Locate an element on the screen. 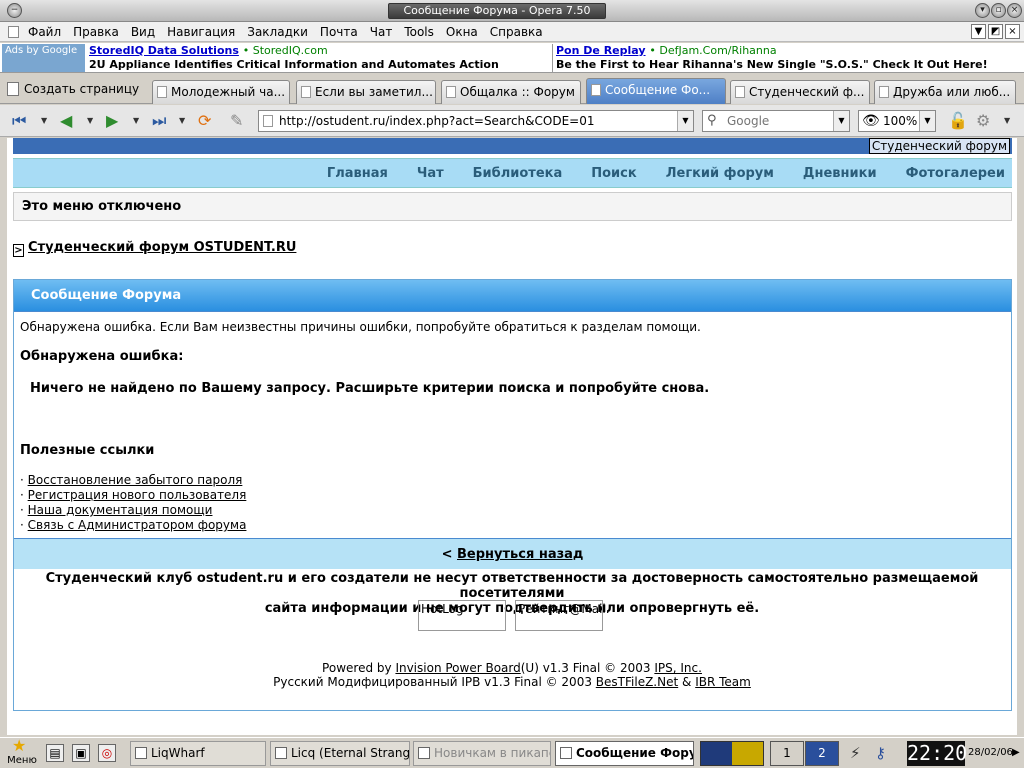 This screenshot has width=1024, height=768. restore-page-icon: ◩ is located at coordinates (995, 31).